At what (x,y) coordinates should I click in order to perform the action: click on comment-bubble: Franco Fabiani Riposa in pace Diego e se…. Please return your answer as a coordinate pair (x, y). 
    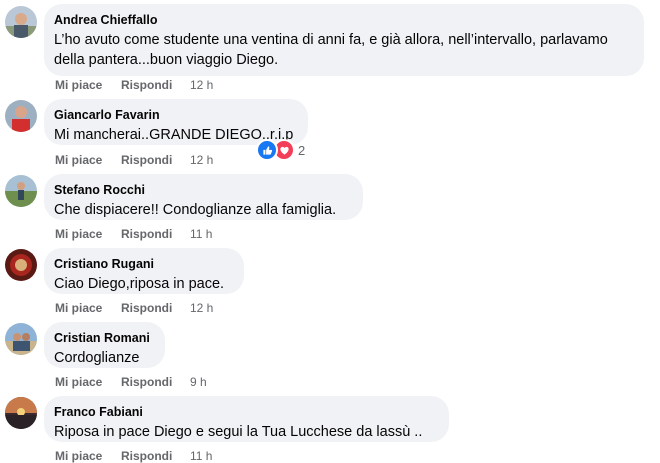
    Looking at the image, I should click on (246, 419).